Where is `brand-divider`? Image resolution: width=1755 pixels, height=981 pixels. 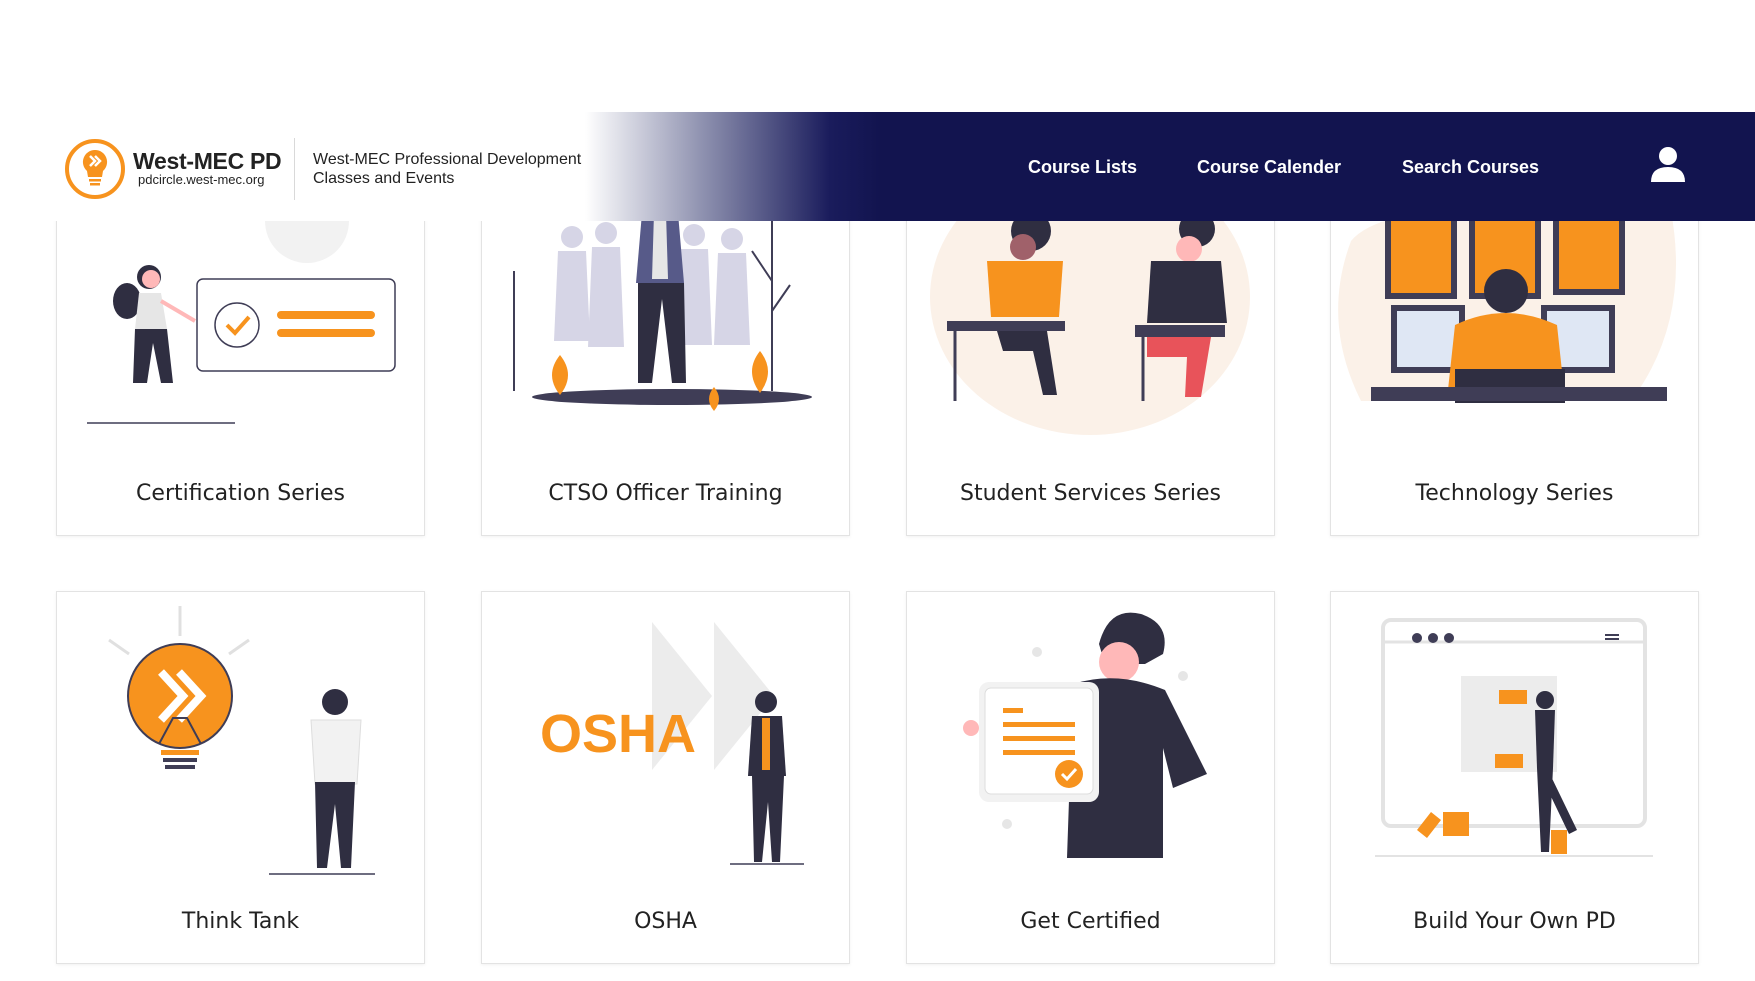
brand-divider is located at coordinates (294, 169).